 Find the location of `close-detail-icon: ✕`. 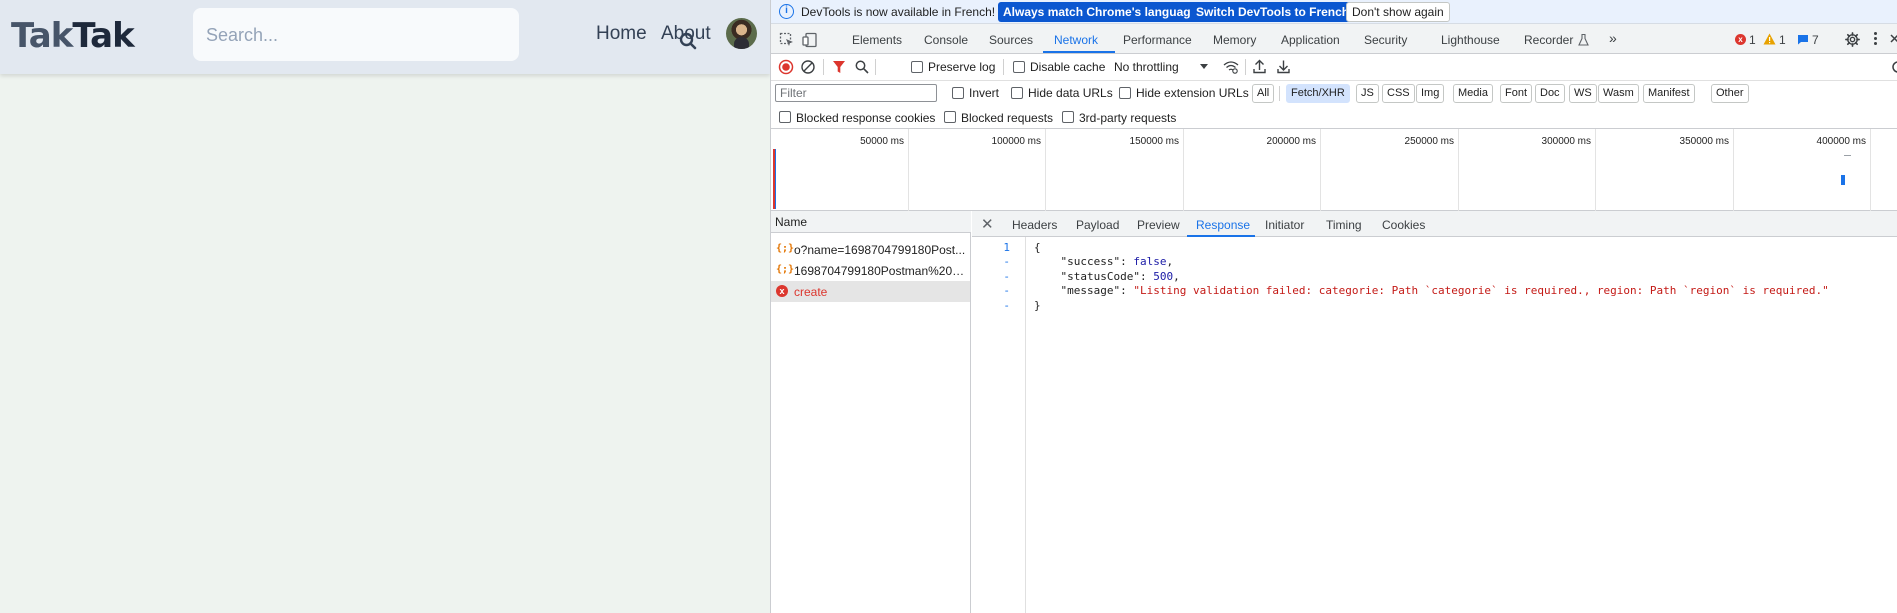

close-detail-icon: ✕ is located at coordinates (987, 224).